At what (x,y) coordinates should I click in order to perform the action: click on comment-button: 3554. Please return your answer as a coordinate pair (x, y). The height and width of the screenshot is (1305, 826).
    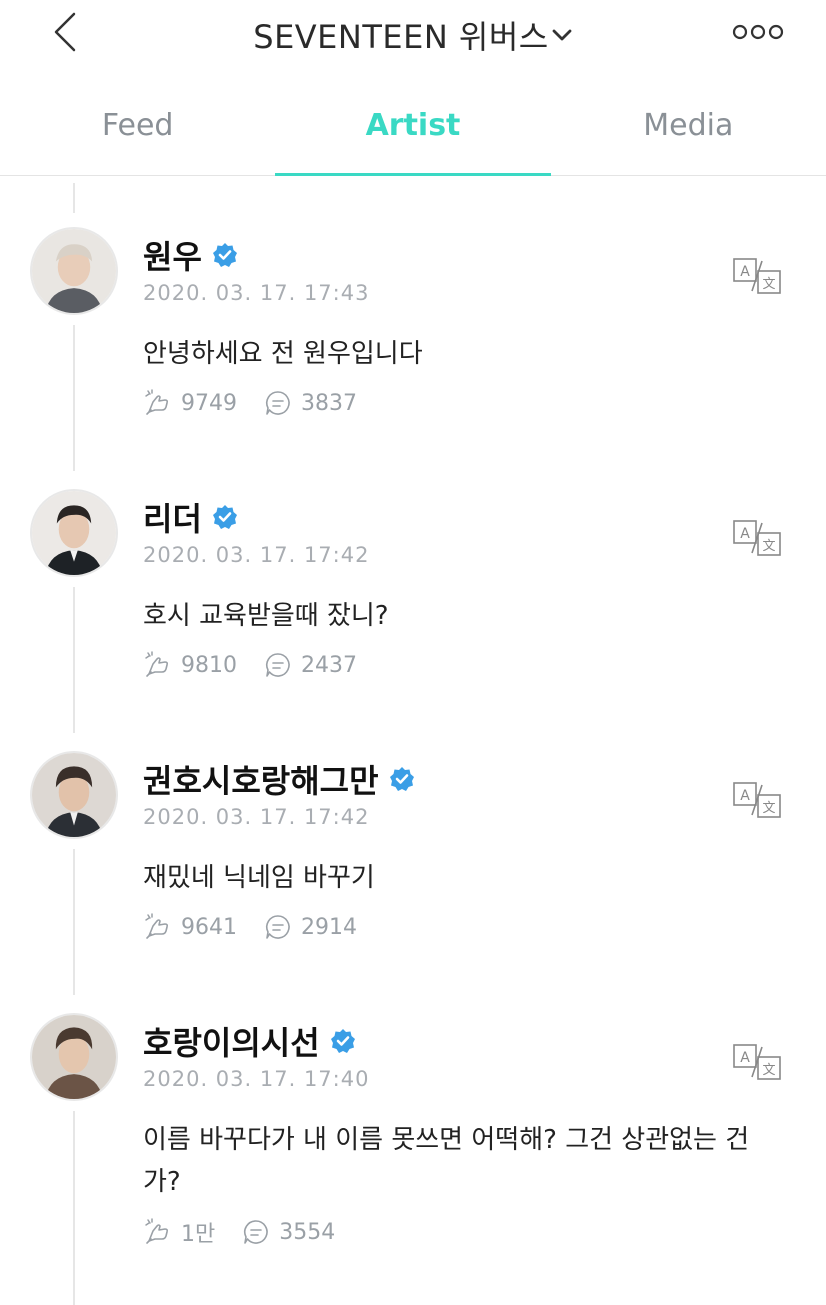
    Looking at the image, I should click on (288, 1232).